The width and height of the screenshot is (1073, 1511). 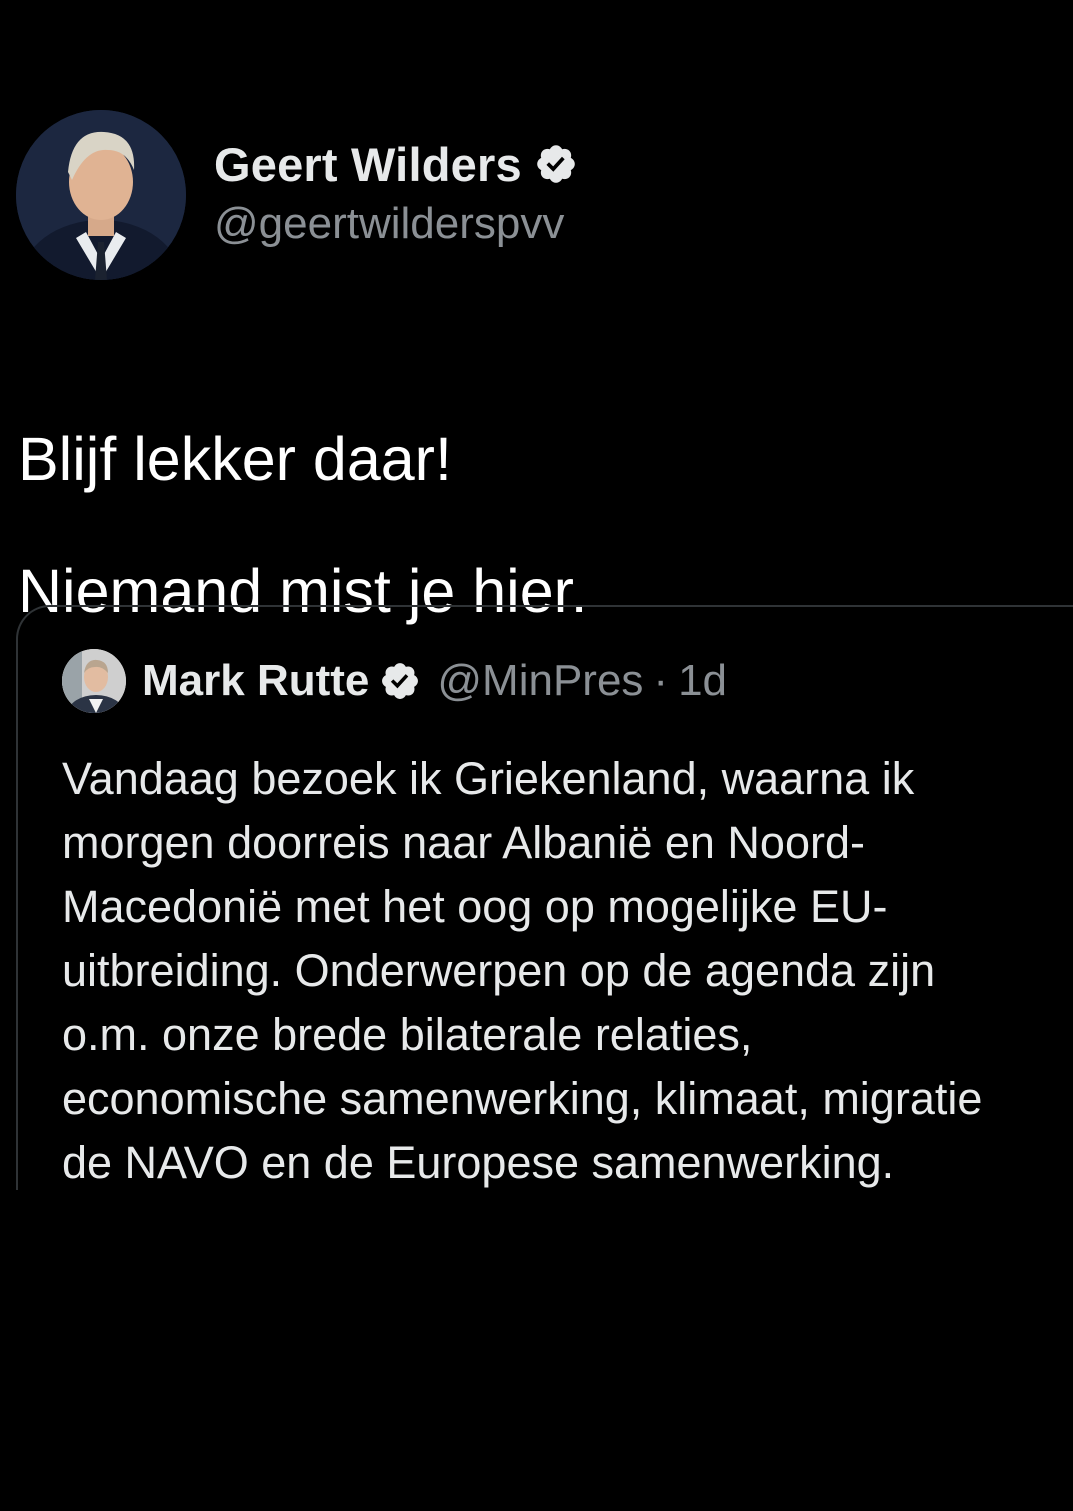 I want to click on quoted-tweet-timestamp: 1d, so click(x=702, y=681).